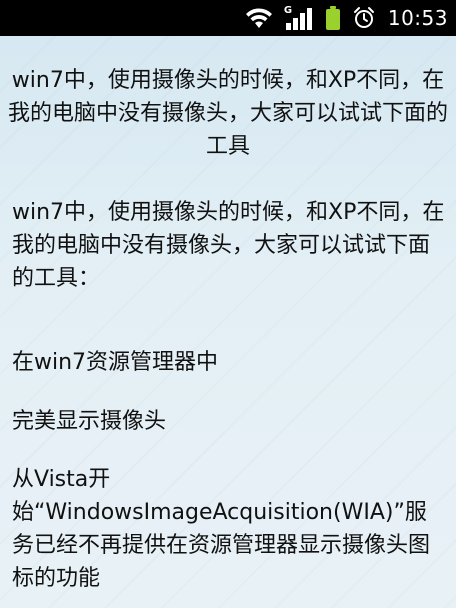 This screenshot has height=608, width=456. I want to click on wifi-icon, so click(259, 18).